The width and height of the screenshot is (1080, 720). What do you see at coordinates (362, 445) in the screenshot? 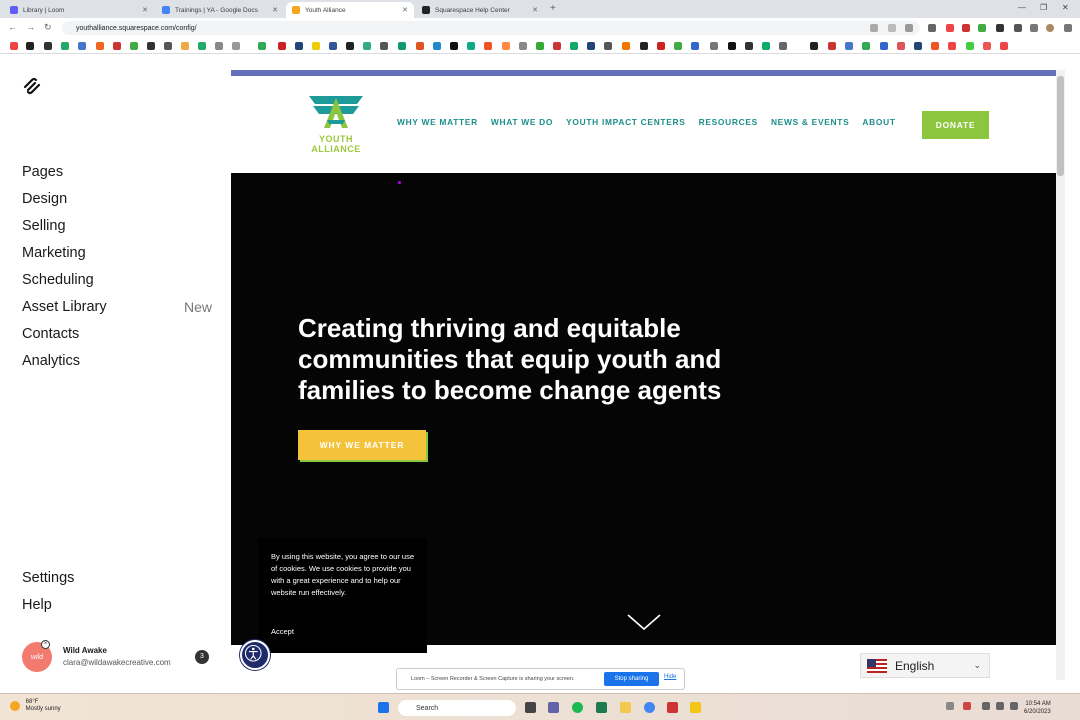
I see `why-we-matter-button: WHY WE MATTER` at bounding box center [362, 445].